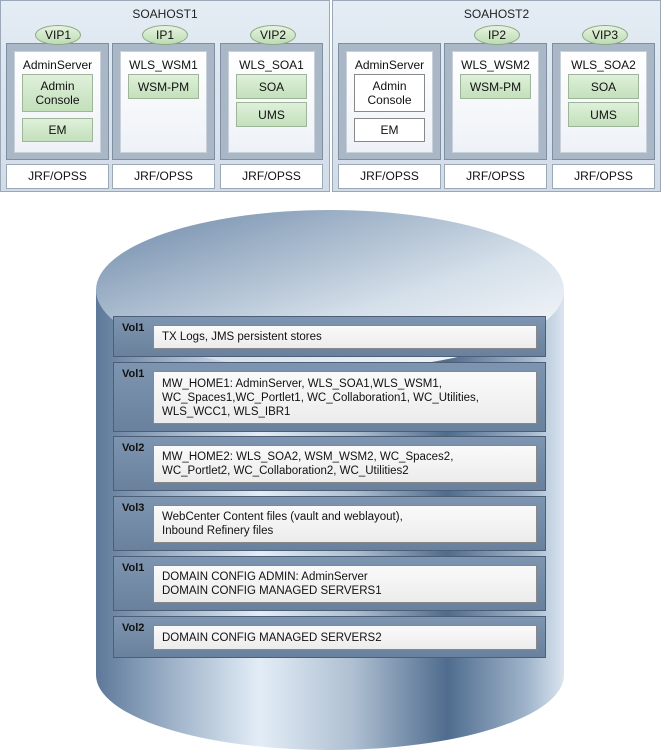 The width and height of the screenshot is (661, 754). Describe the element at coordinates (133, 508) in the screenshot. I see `volume-label: Vol3` at that location.